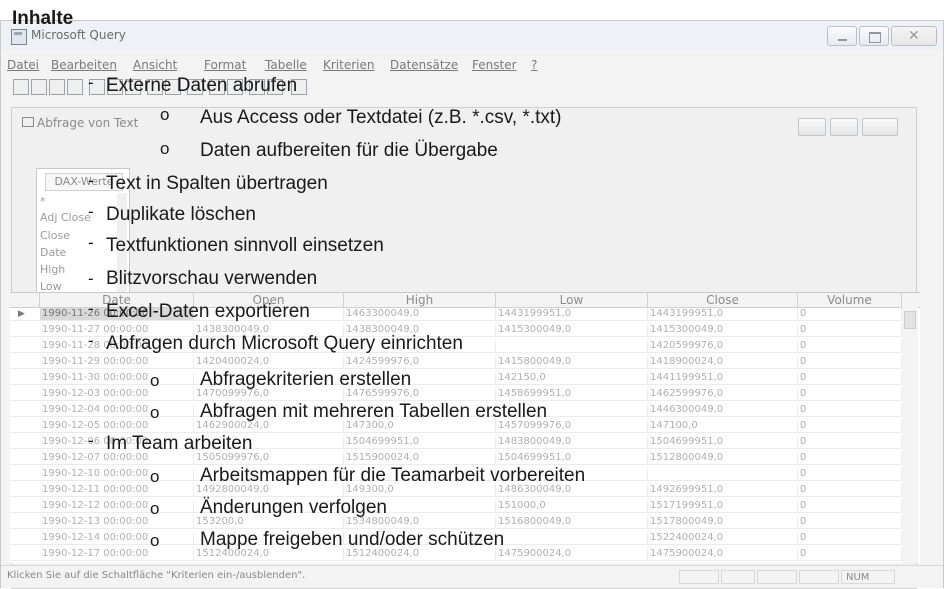  Describe the element at coordinates (723, 506) in the screenshot. I see `close-cell: 1517199951,0` at that location.